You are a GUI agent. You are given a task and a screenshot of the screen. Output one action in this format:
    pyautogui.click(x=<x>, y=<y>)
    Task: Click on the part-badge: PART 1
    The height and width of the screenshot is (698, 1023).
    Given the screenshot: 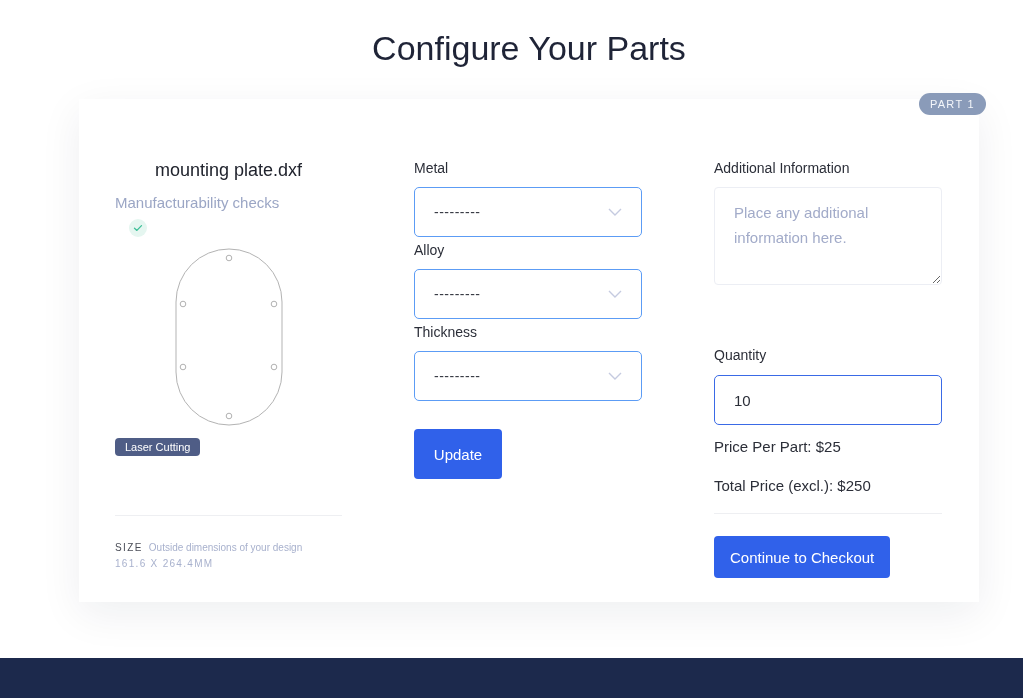 What is the action you would take?
    pyautogui.click(x=952, y=104)
    